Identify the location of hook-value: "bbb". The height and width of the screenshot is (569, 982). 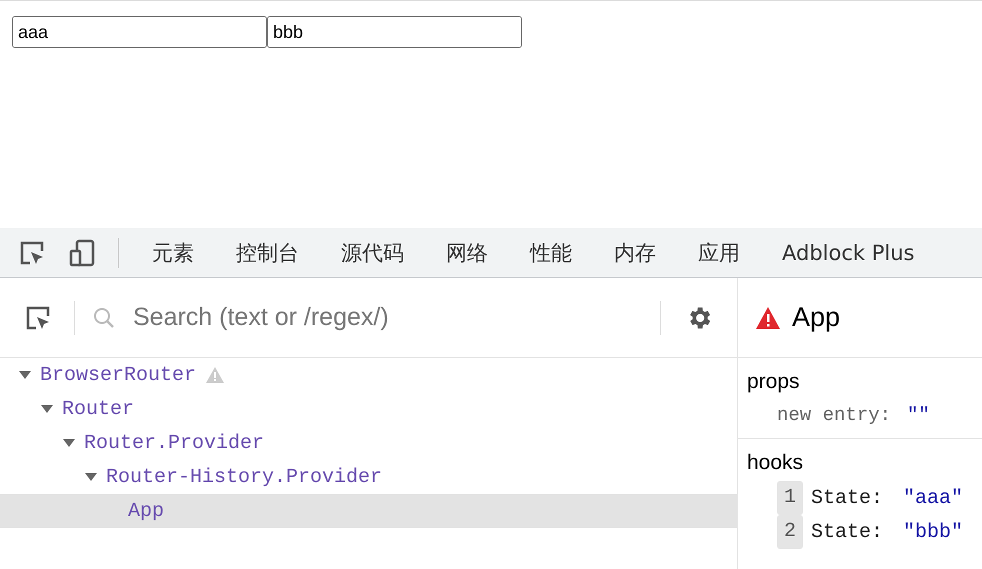
(933, 532).